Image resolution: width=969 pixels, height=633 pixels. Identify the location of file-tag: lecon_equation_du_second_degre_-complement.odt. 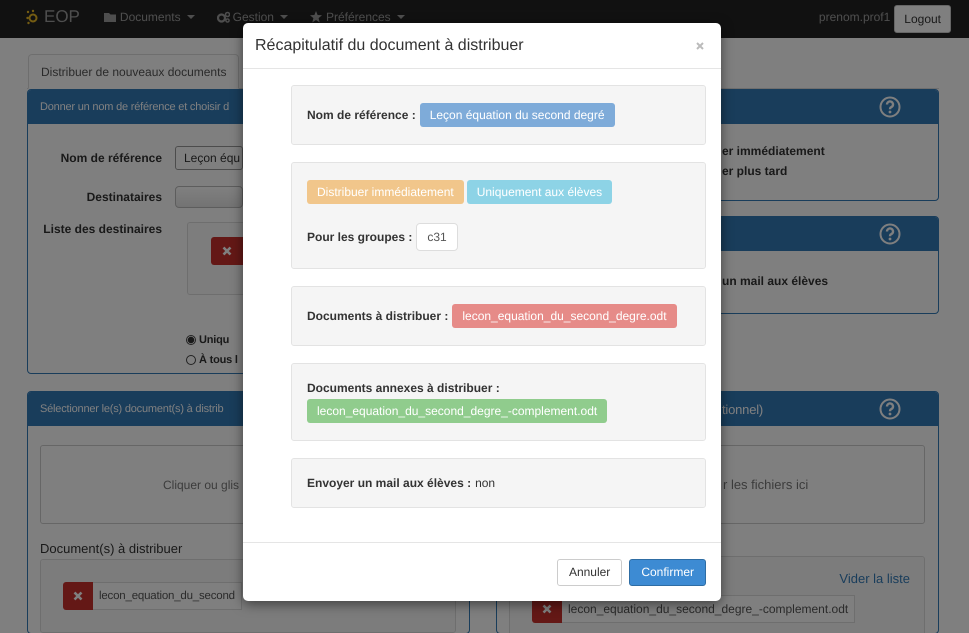
(457, 411).